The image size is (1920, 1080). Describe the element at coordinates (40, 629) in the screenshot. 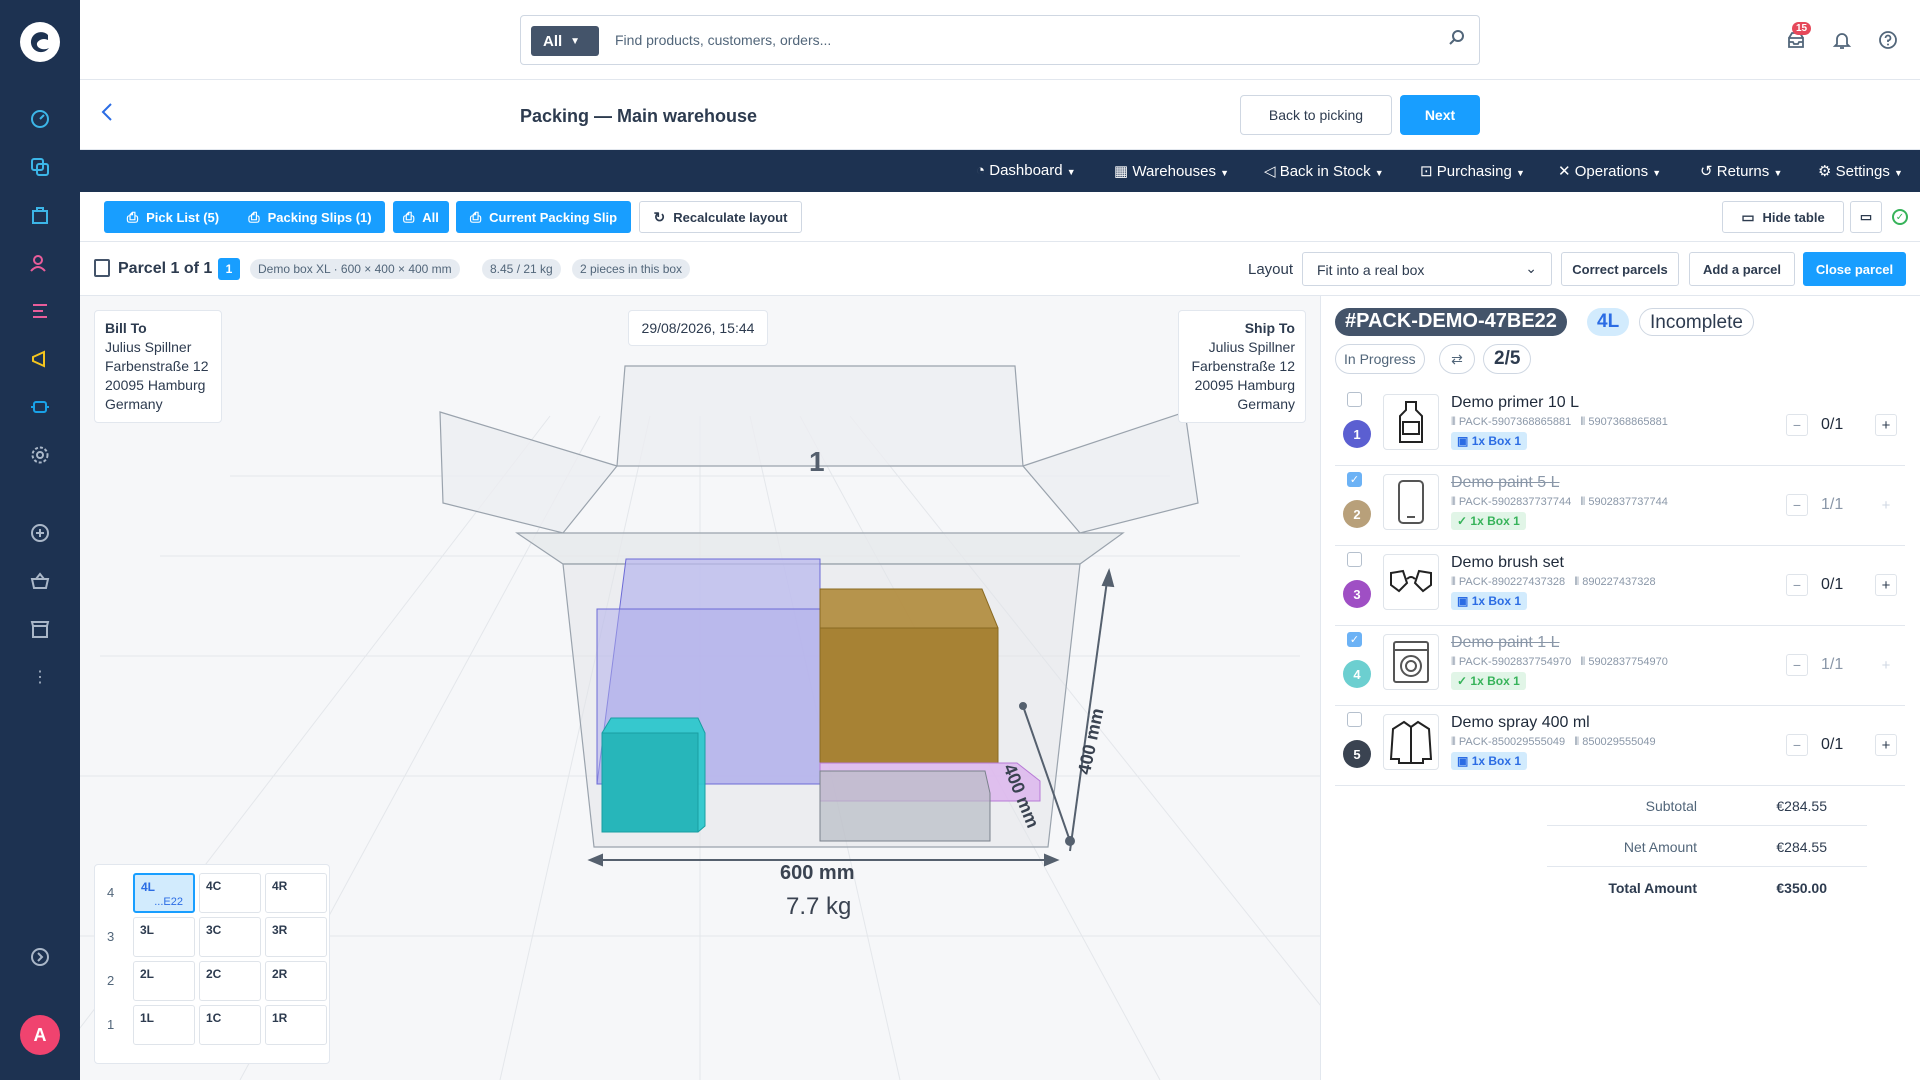

I see `store-icon` at that location.